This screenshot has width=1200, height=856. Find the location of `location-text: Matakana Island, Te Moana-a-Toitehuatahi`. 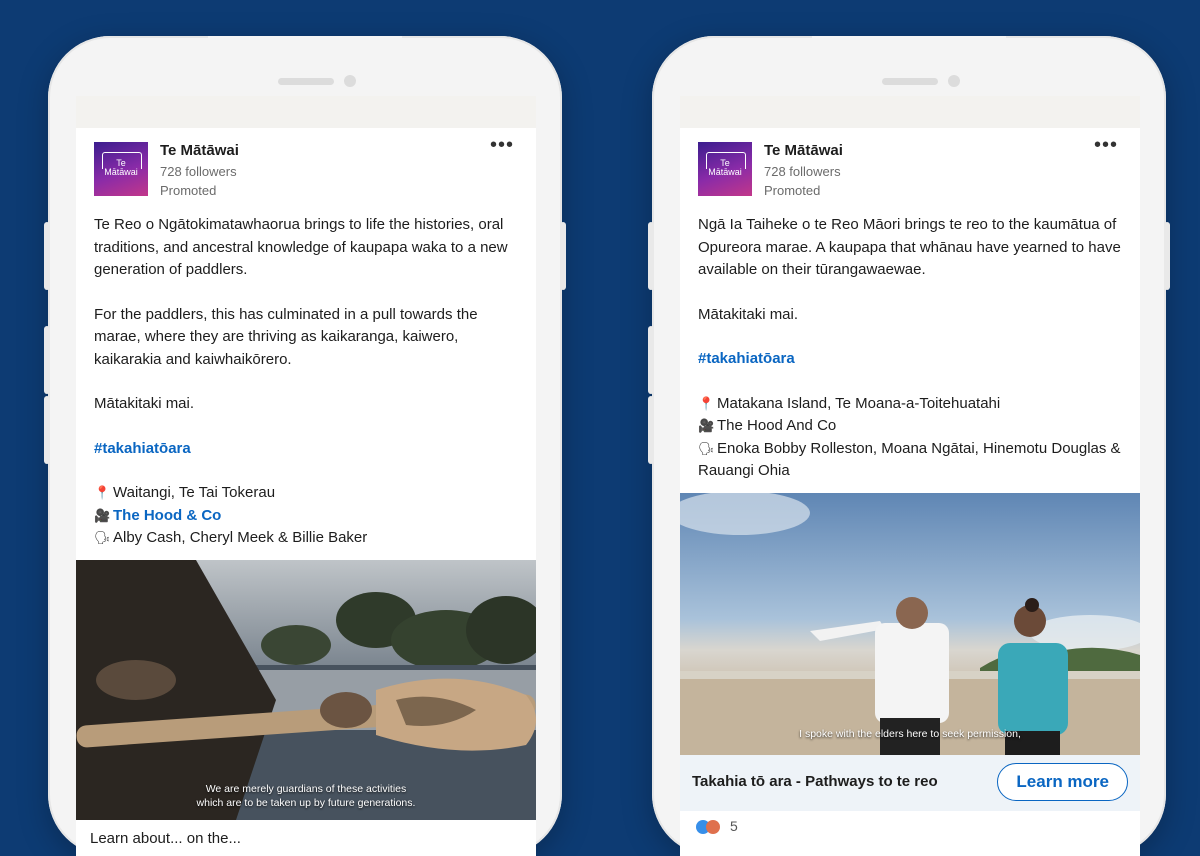

location-text: Matakana Island, Te Moana-a-Toitehuatahi is located at coordinates (858, 403).